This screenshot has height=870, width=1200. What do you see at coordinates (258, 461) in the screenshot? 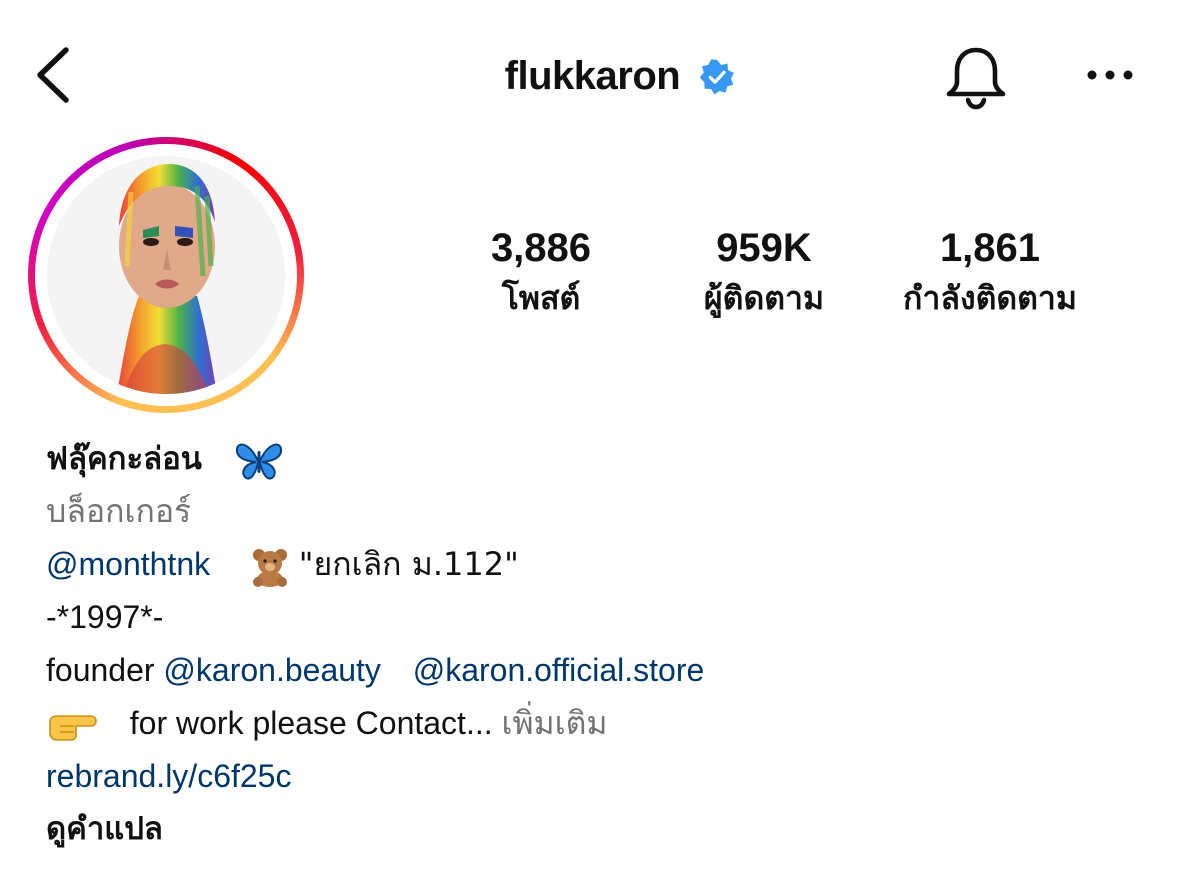
I see `butterfly-icon` at bounding box center [258, 461].